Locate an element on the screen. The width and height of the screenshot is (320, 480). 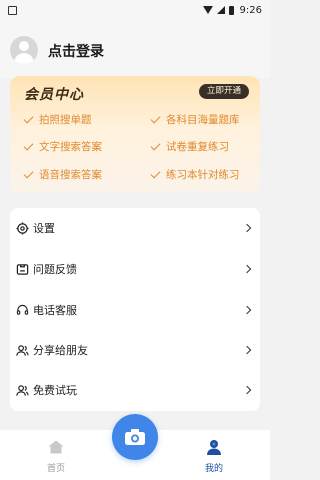
vip-feature-label: 拍照搜单题 is located at coordinates (65, 120).